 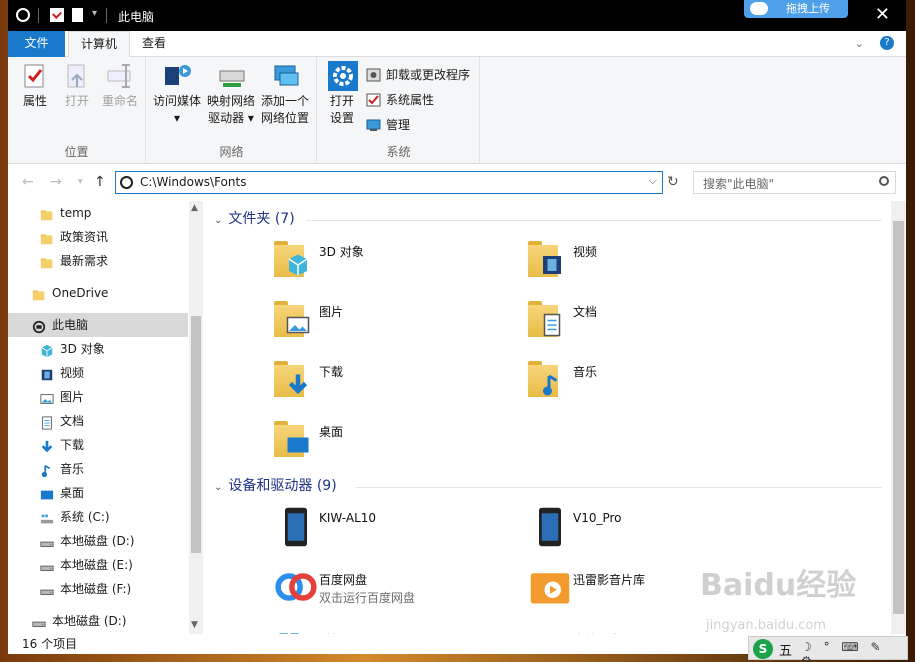 What do you see at coordinates (193, 182) in the screenshot?
I see `address-path: C:\Windows\Fonts` at bounding box center [193, 182].